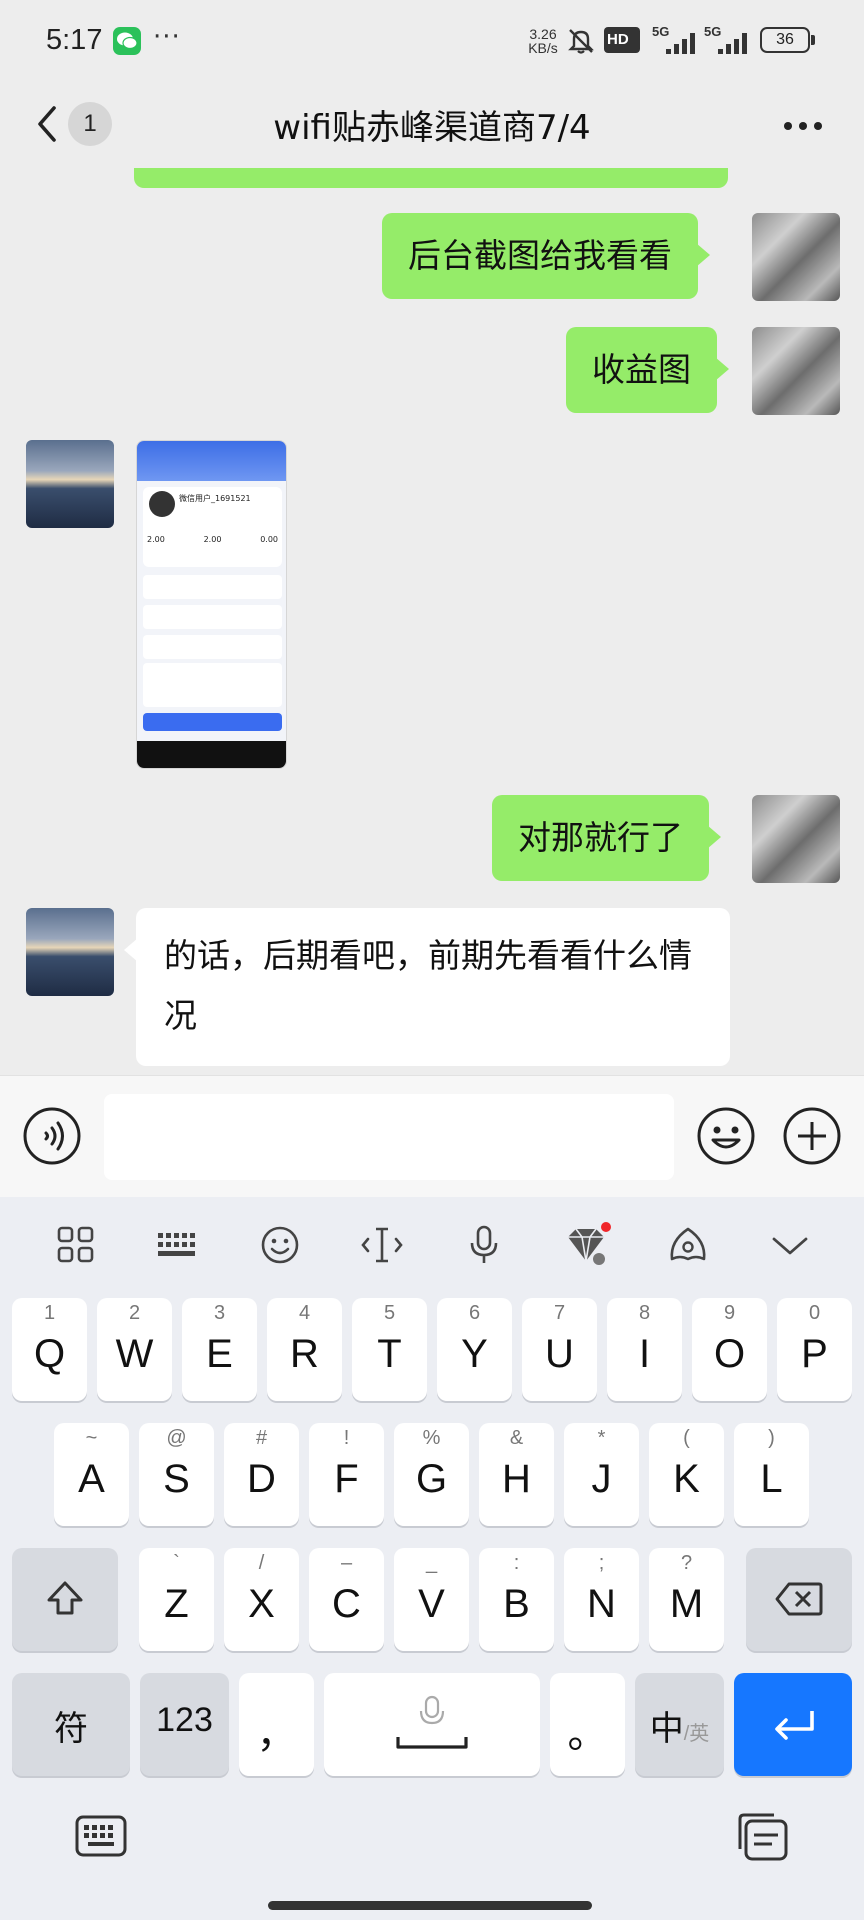  What do you see at coordinates (346, 1604) in the screenshot?
I see `key-letter: C` at bounding box center [346, 1604].